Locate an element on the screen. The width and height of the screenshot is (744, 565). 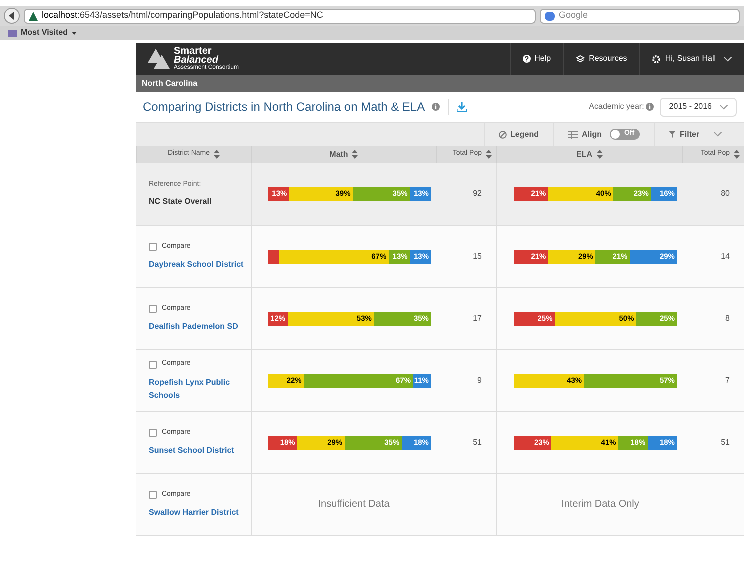
bookmarks-menu: Most Visited is located at coordinates (44, 33).